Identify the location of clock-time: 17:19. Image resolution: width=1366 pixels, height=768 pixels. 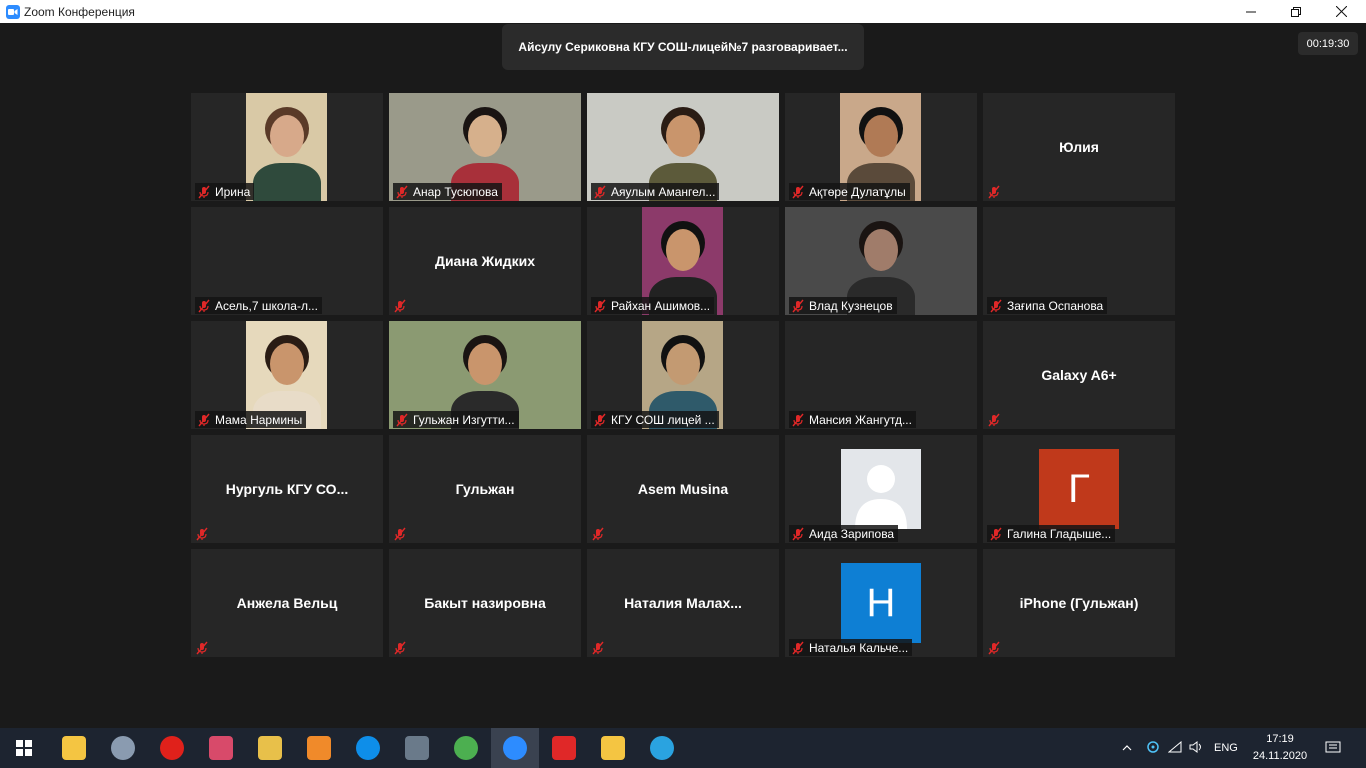
(1280, 739).